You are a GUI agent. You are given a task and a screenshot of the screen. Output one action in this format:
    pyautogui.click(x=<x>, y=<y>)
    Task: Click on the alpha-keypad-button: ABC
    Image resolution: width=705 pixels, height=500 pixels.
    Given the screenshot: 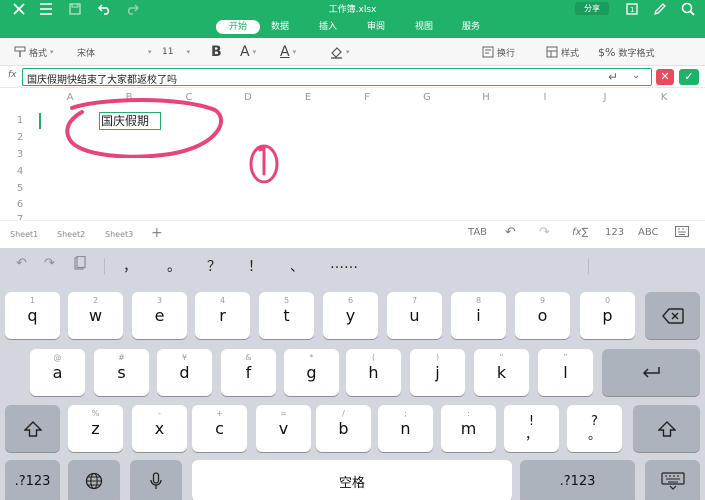 What is the action you would take?
    pyautogui.click(x=648, y=232)
    